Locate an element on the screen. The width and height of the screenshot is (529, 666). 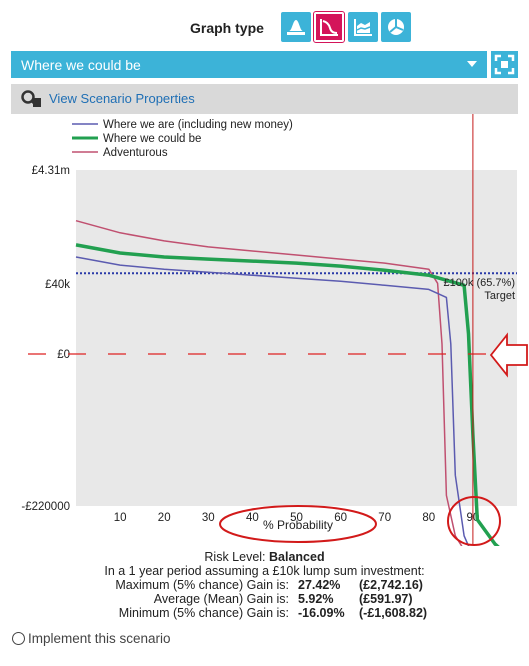
target-value-label: £100k (65.7%) is located at coordinates (479, 283).